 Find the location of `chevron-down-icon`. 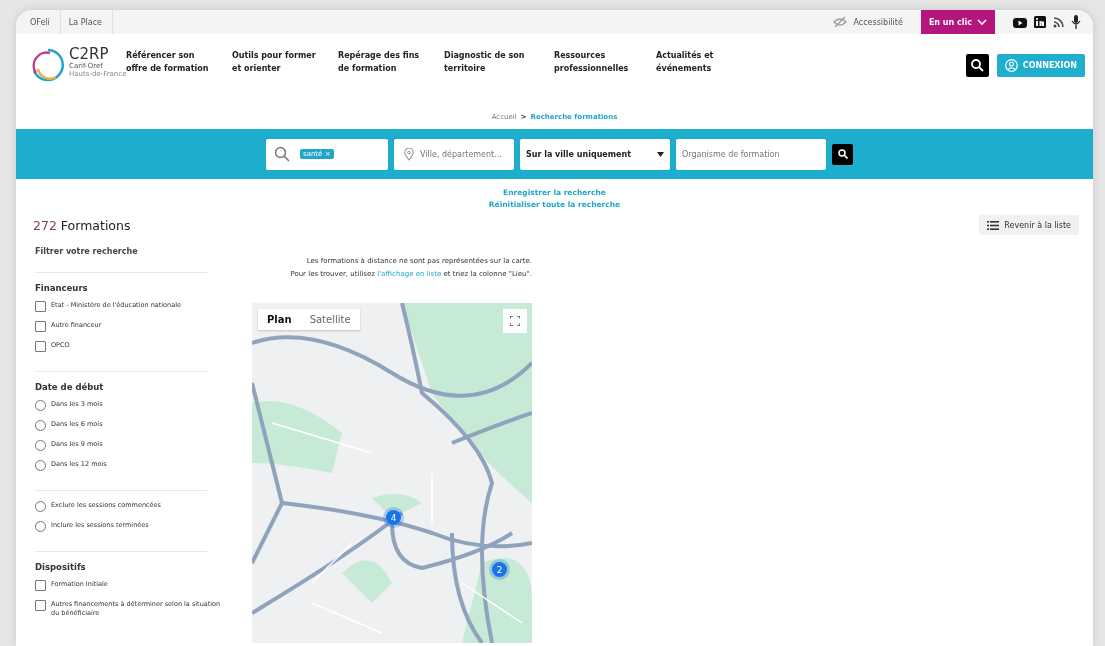

chevron-down-icon is located at coordinates (982, 22).